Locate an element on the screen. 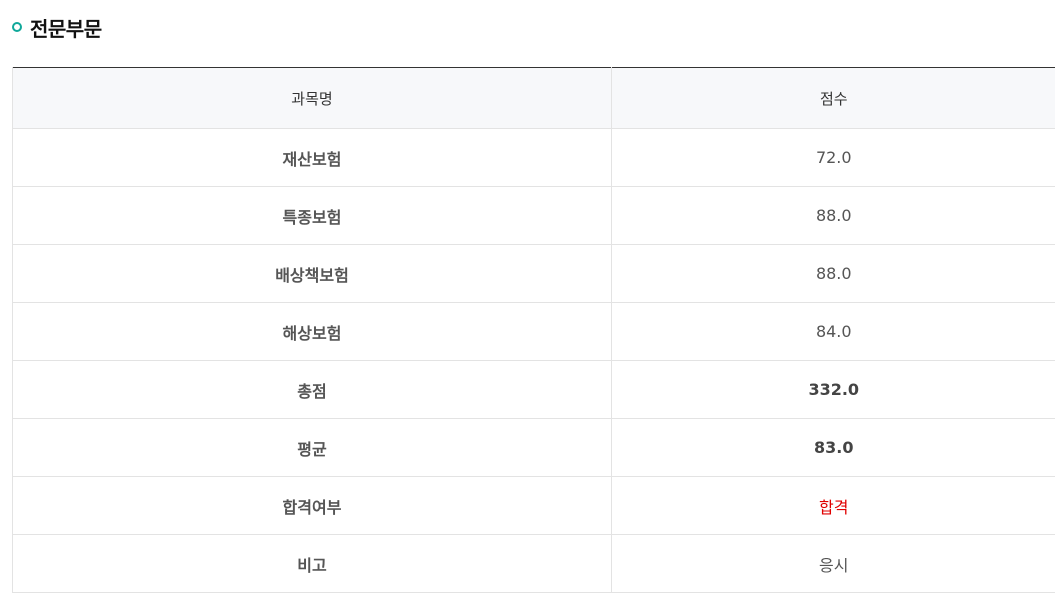 The height and width of the screenshot is (615, 1055). table-row: 배상책보험 88.0 is located at coordinates (533, 273).